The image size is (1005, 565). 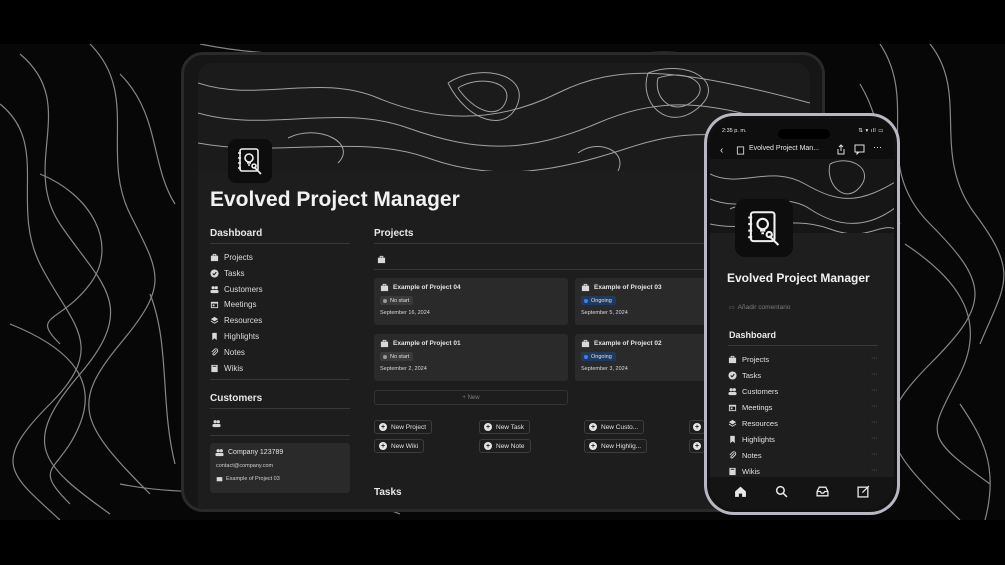 What do you see at coordinates (798, 278) in the screenshot?
I see `page-title: Evolved Project Manager` at bounding box center [798, 278].